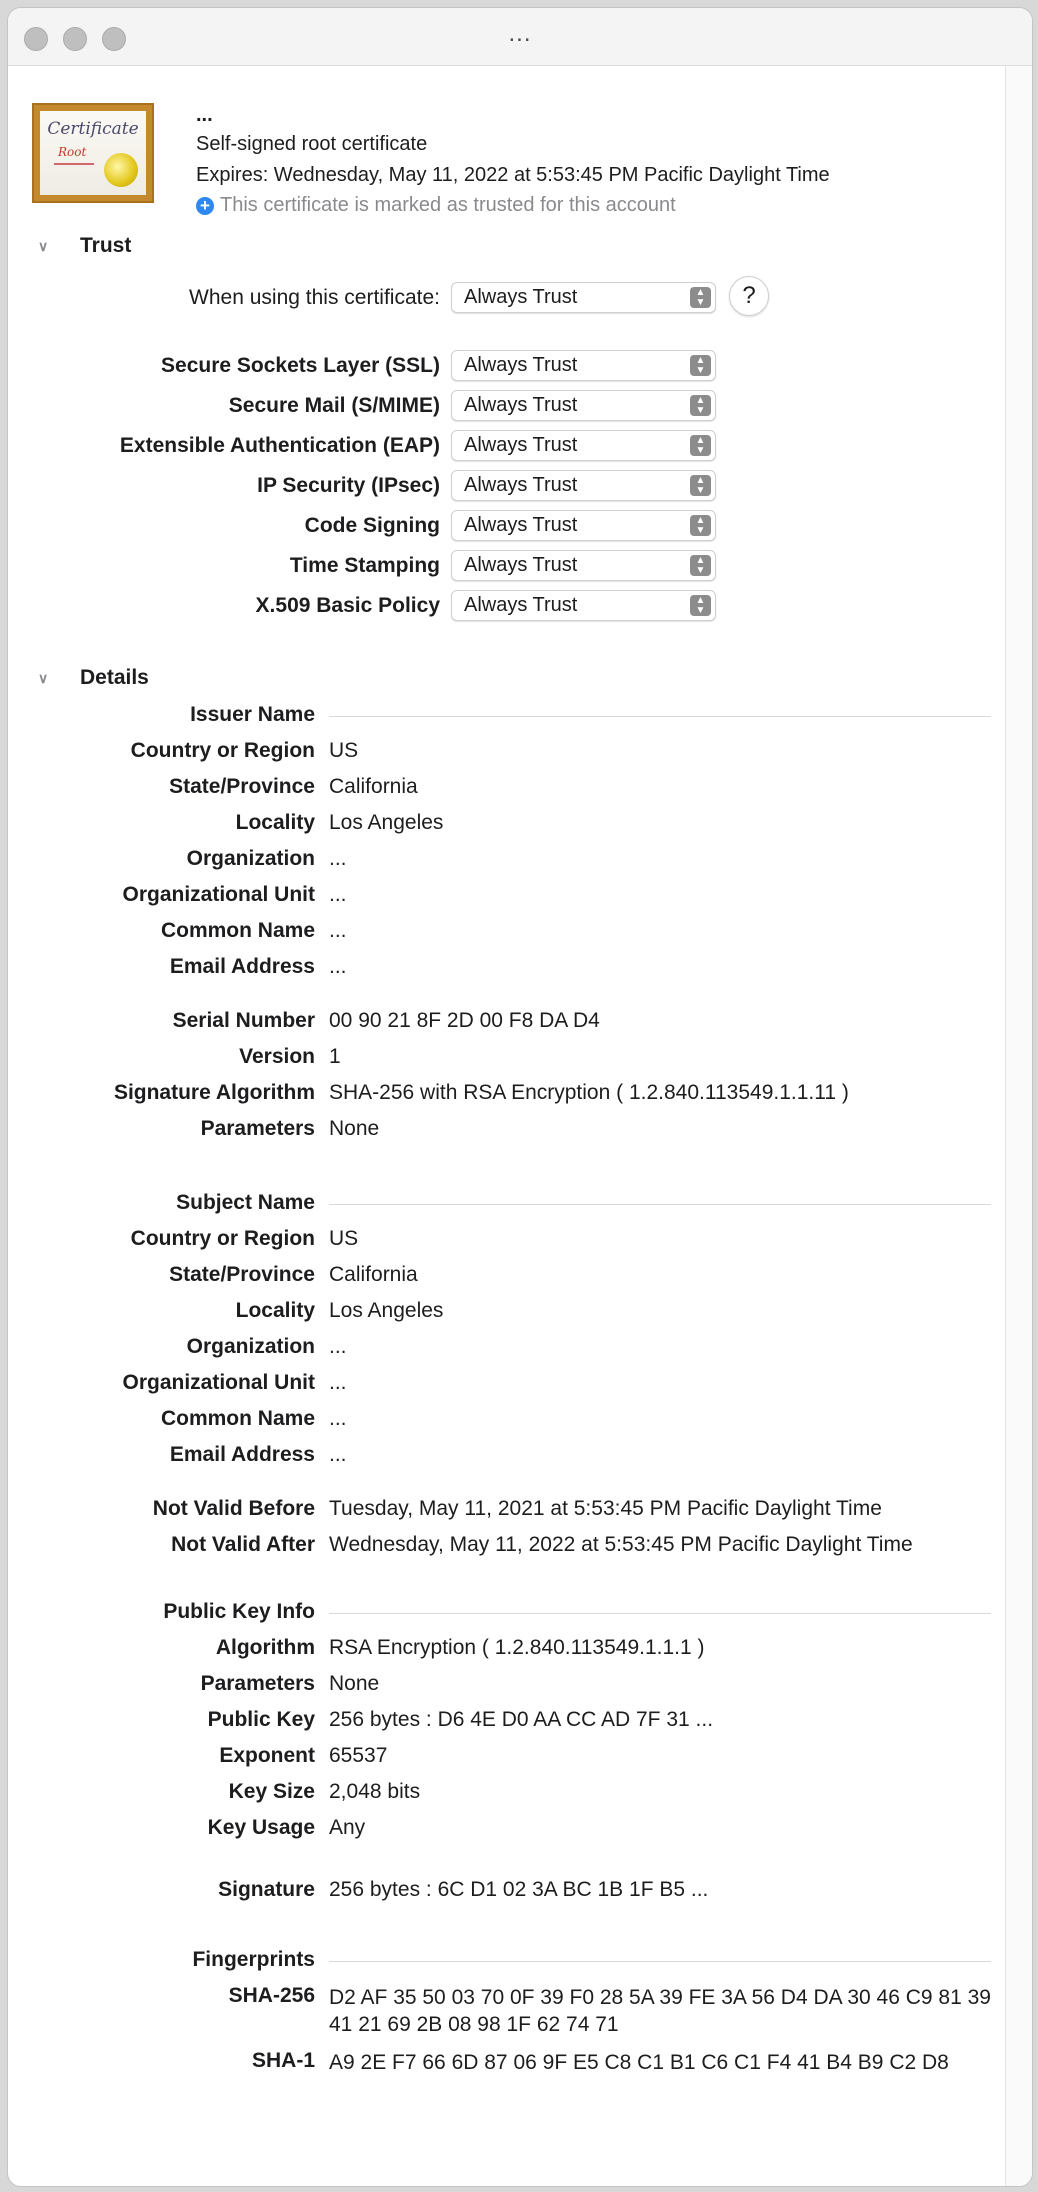 The image size is (1038, 2192). What do you see at coordinates (335, 1056) in the screenshot?
I see `details-value: 1` at bounding box center [335, 1056].